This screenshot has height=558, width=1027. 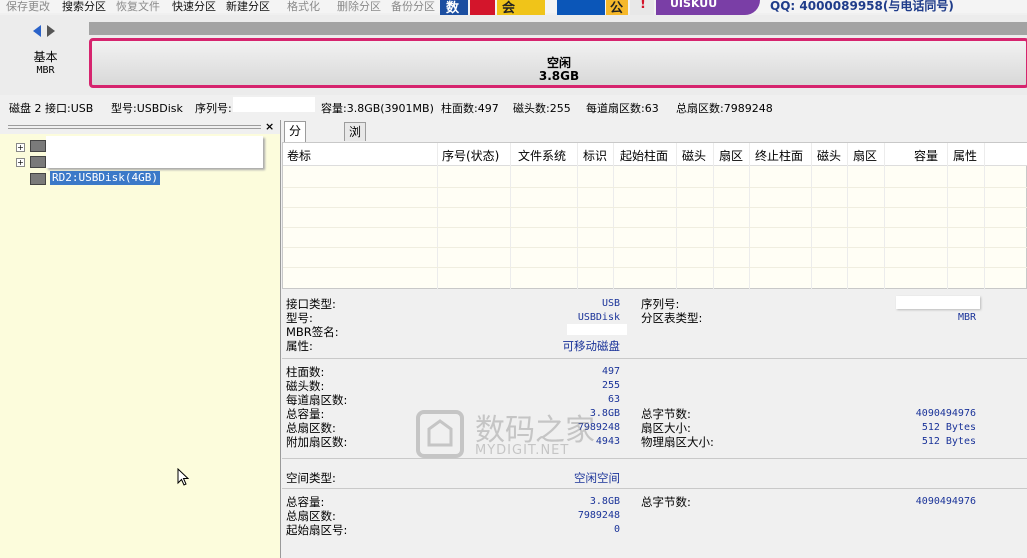 What do you see at coordinates (694, 5) in the screenshot?
I see `ad-brand-text: UISKUU` at bounding box center [694, 5].